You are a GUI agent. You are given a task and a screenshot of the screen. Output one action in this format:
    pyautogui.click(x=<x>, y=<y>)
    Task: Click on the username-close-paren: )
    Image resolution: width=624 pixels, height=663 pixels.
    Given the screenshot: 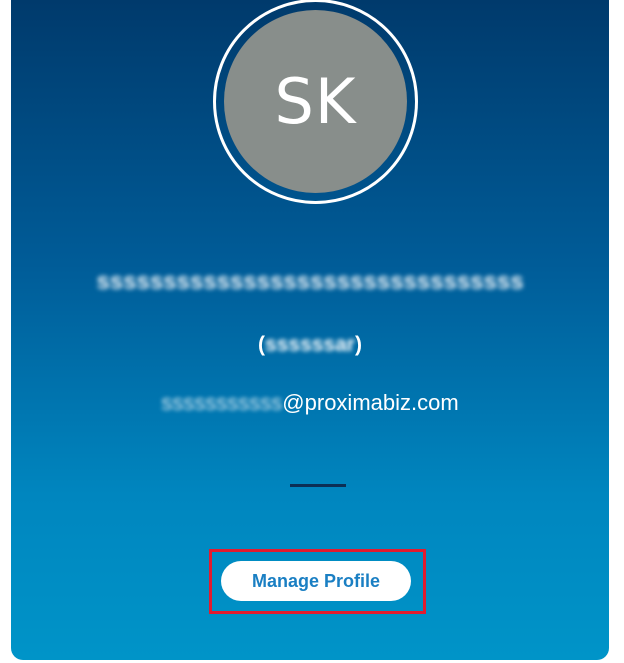 What is the action you would take?
    pyautogui.click(x=358, y=344)
    